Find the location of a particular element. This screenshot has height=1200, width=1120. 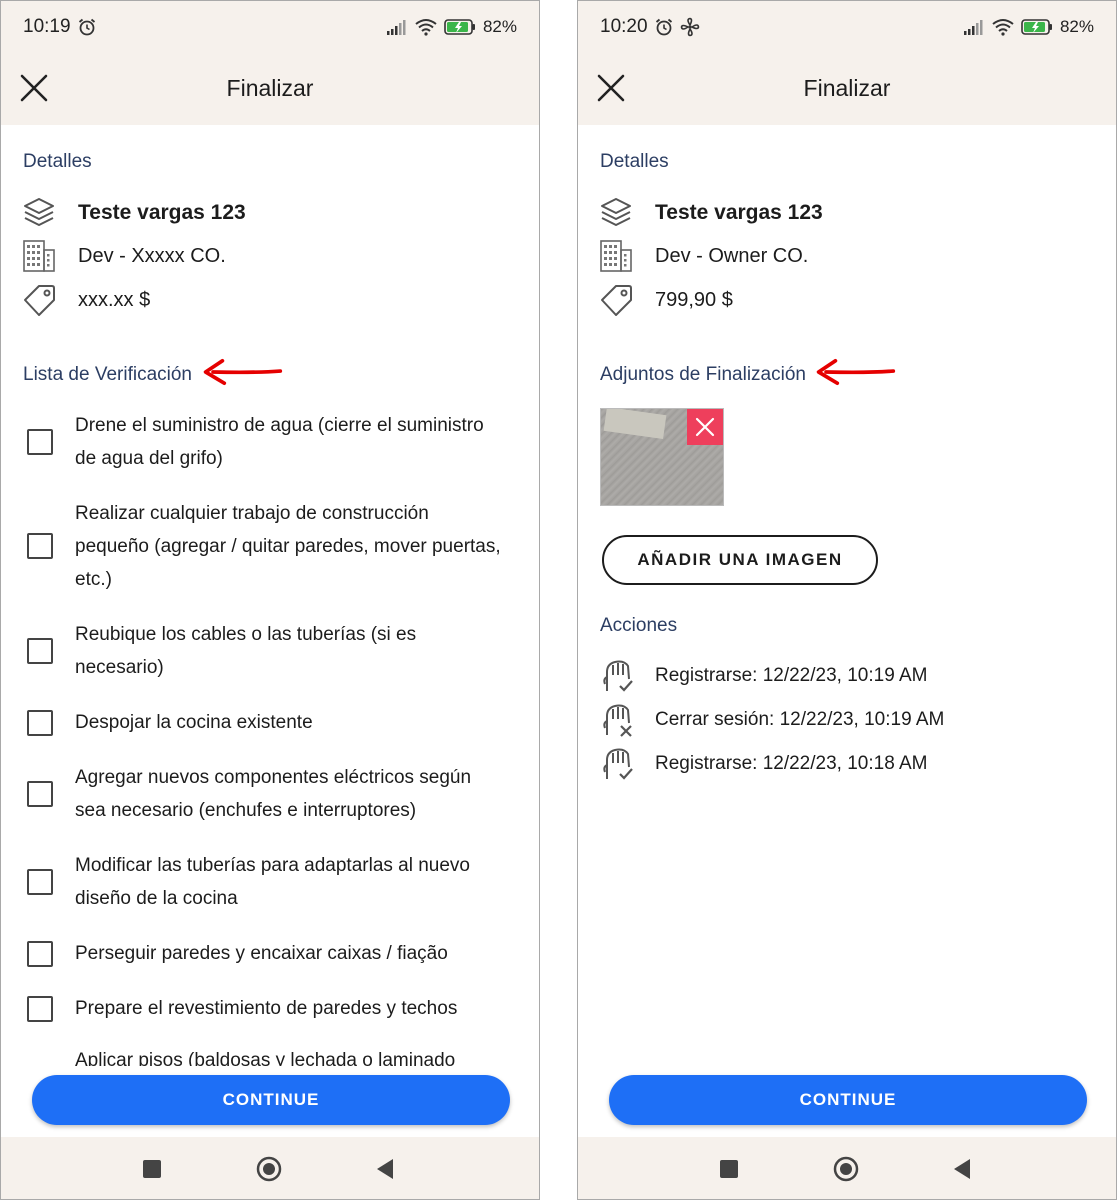

action-log-item: Registrarse: 12/22/23, 10:19 AM is located at coordinates (838, 677).